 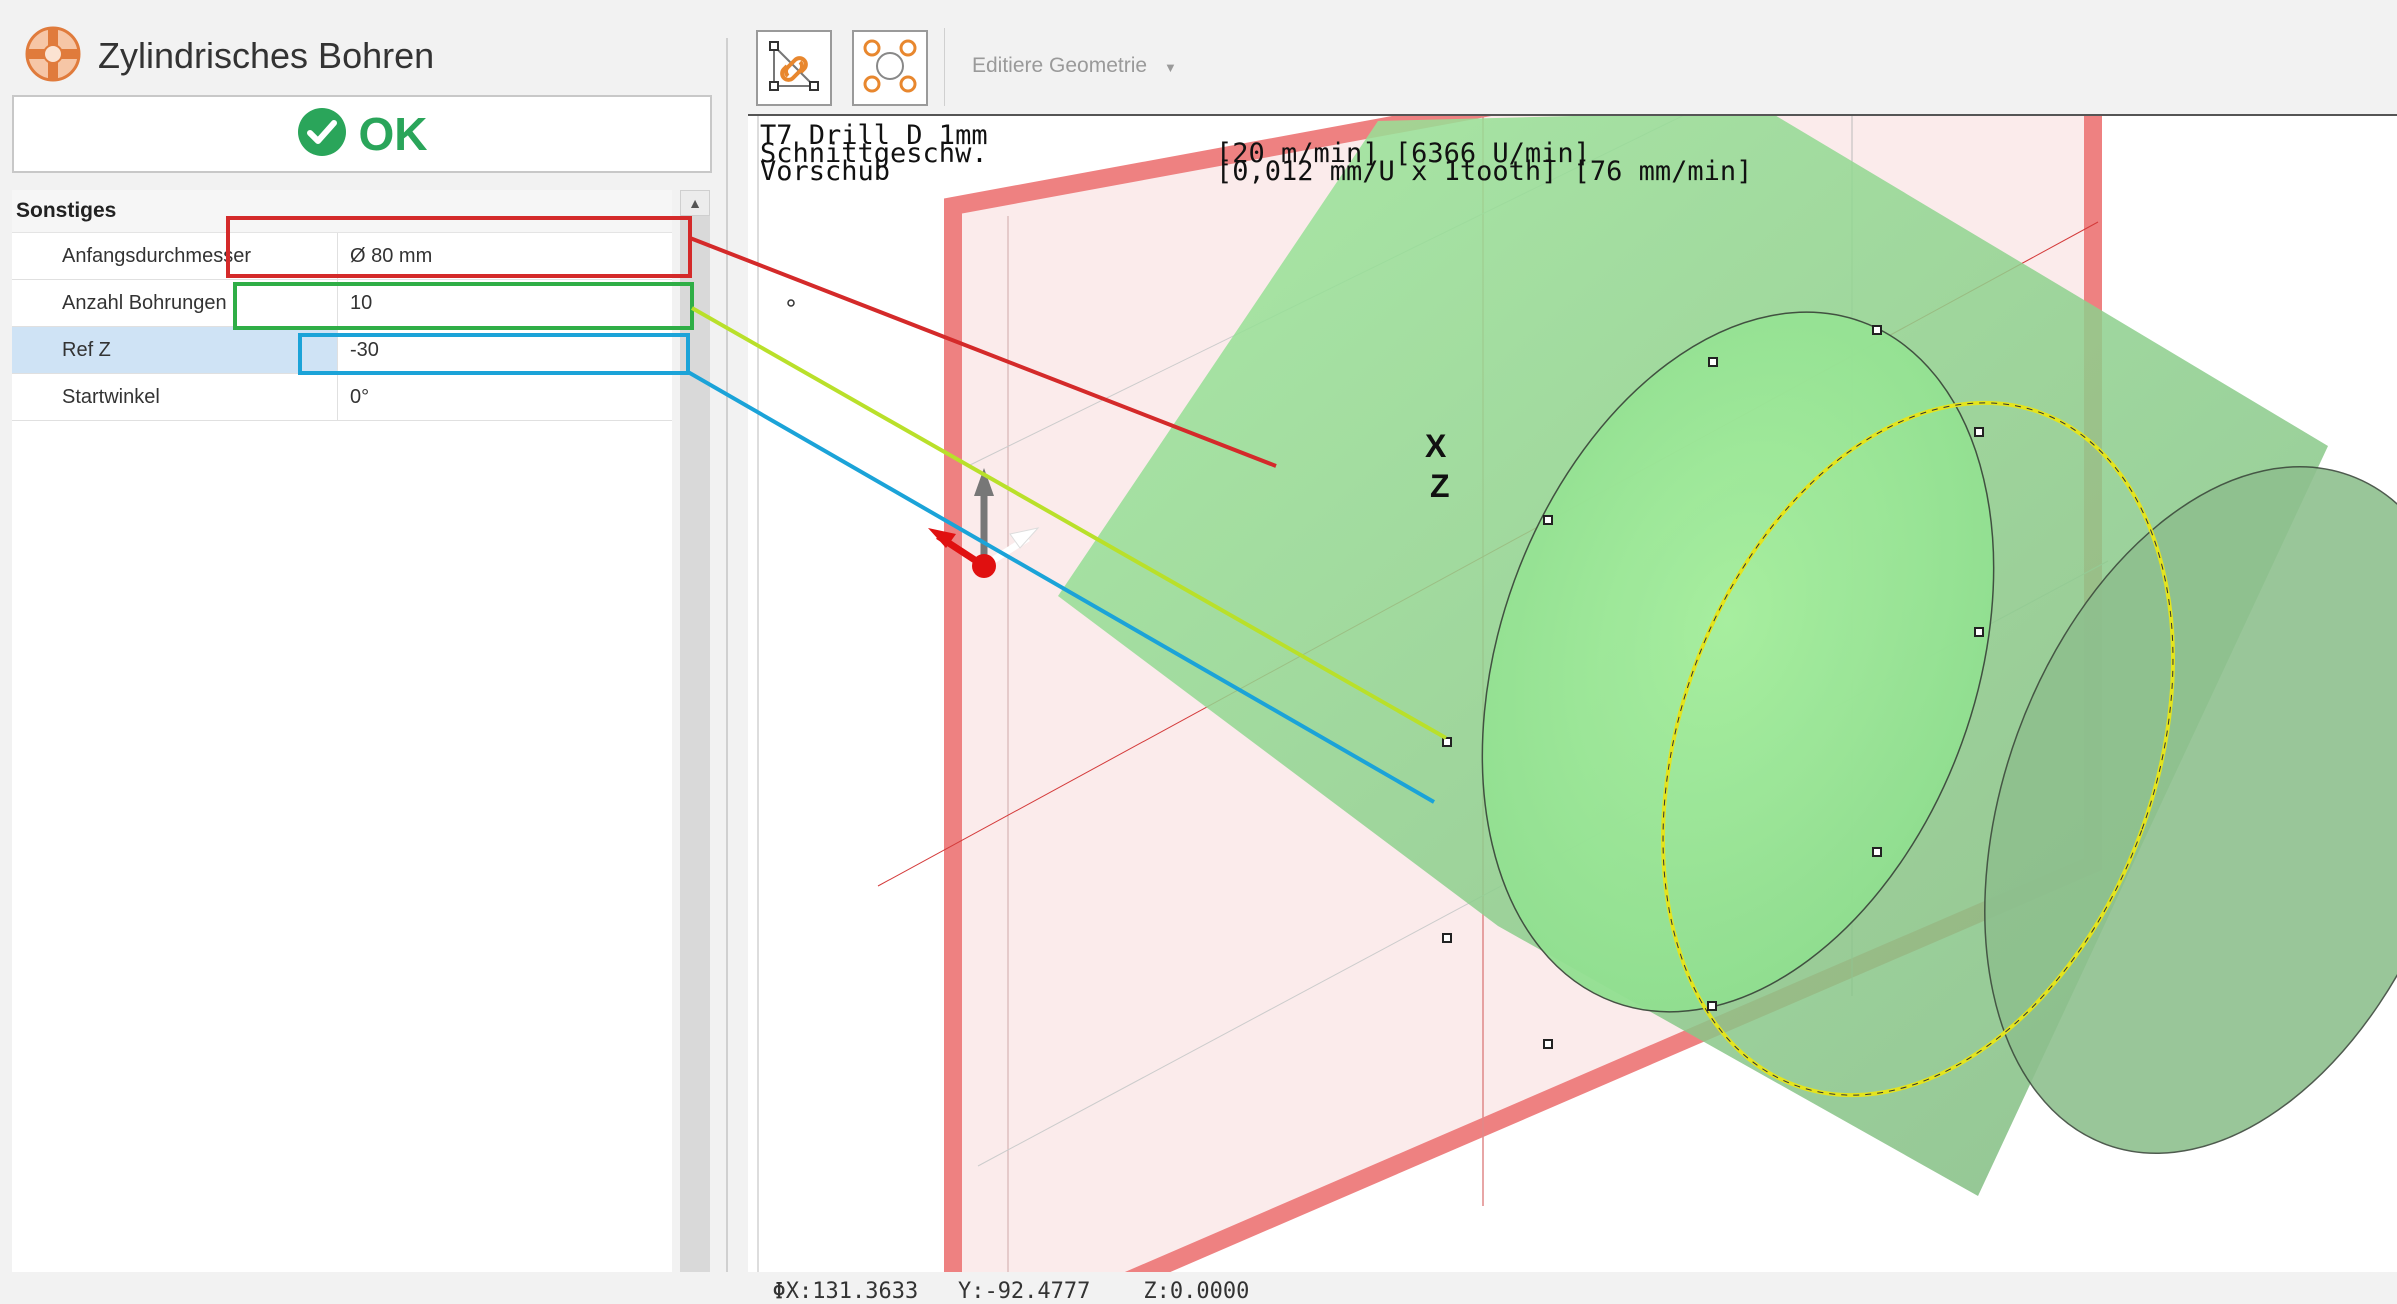 What do you see at coordinates (53, 56) in the screenshot?
I see `cylindrical-drilling-icon` at bounding box center [53, 56].